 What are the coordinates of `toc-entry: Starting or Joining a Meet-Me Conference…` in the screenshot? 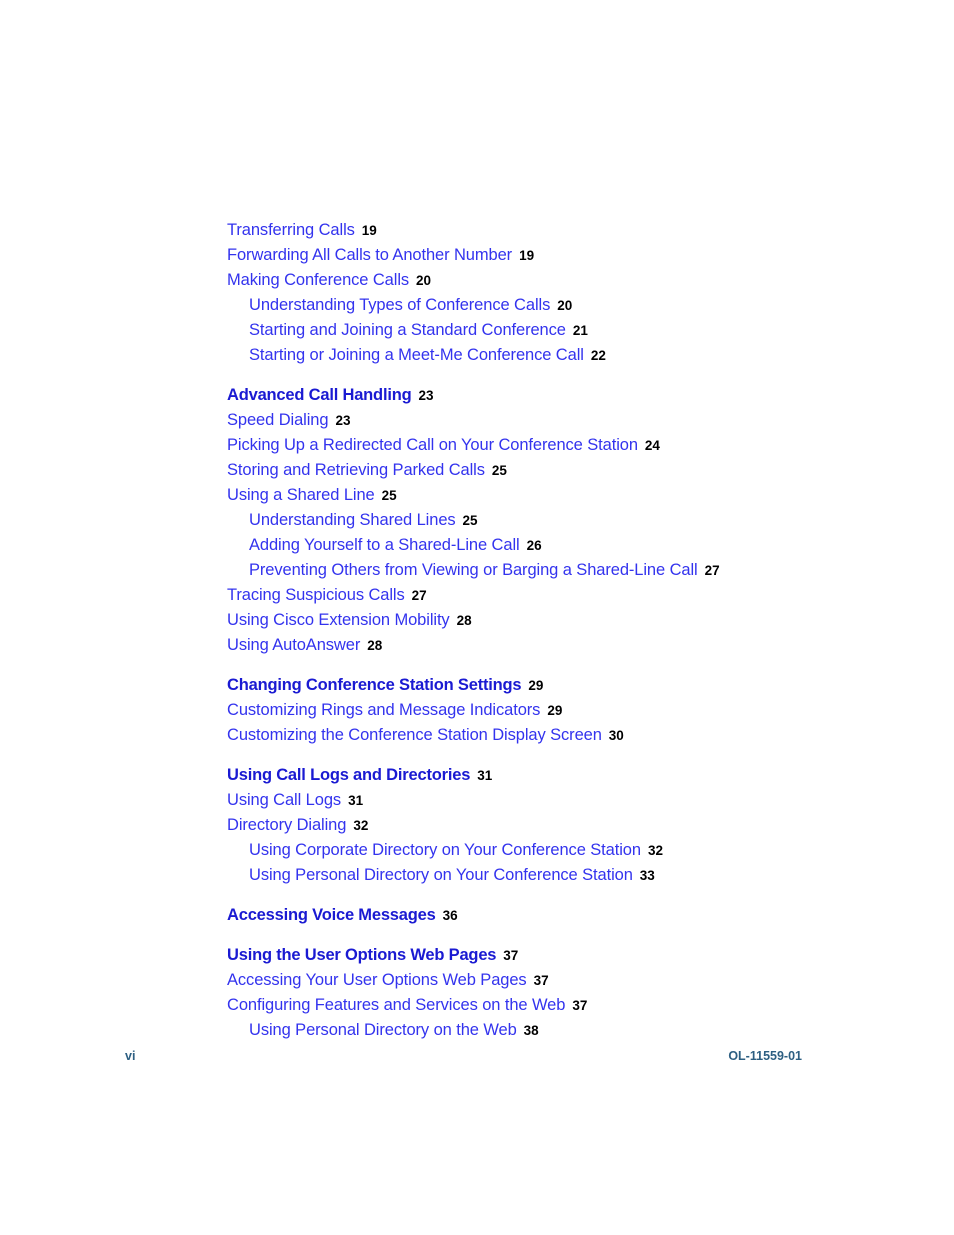 It's located at (568, 355).